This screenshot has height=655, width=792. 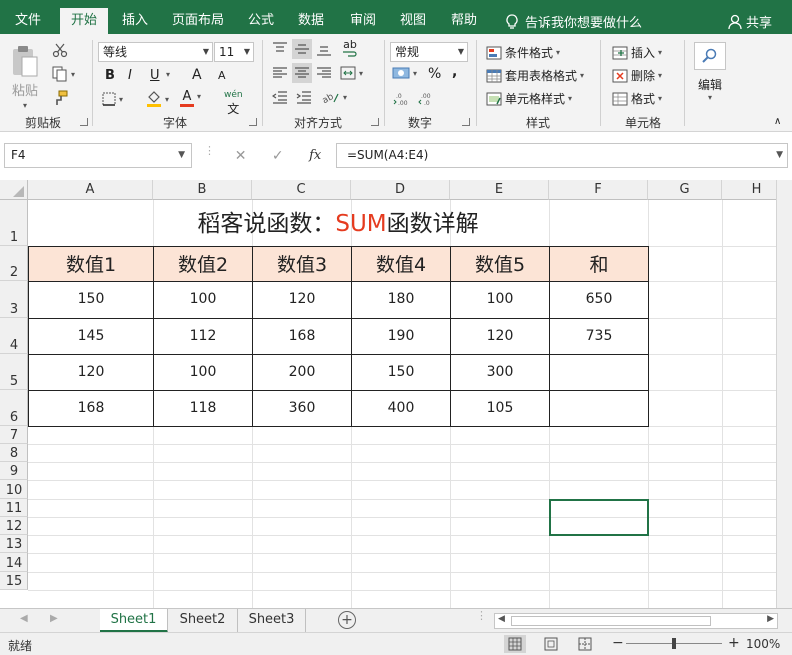 I want to click on font-color-dropdown: ▾, so click(x=199, y=96).